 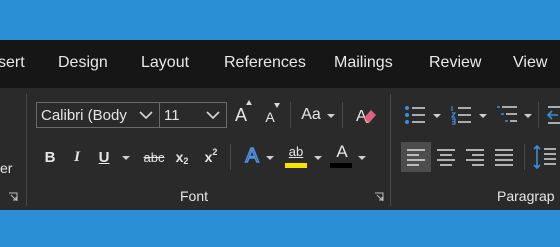 I want to click on left-group-fragment: er, so click(x=6, y=168).